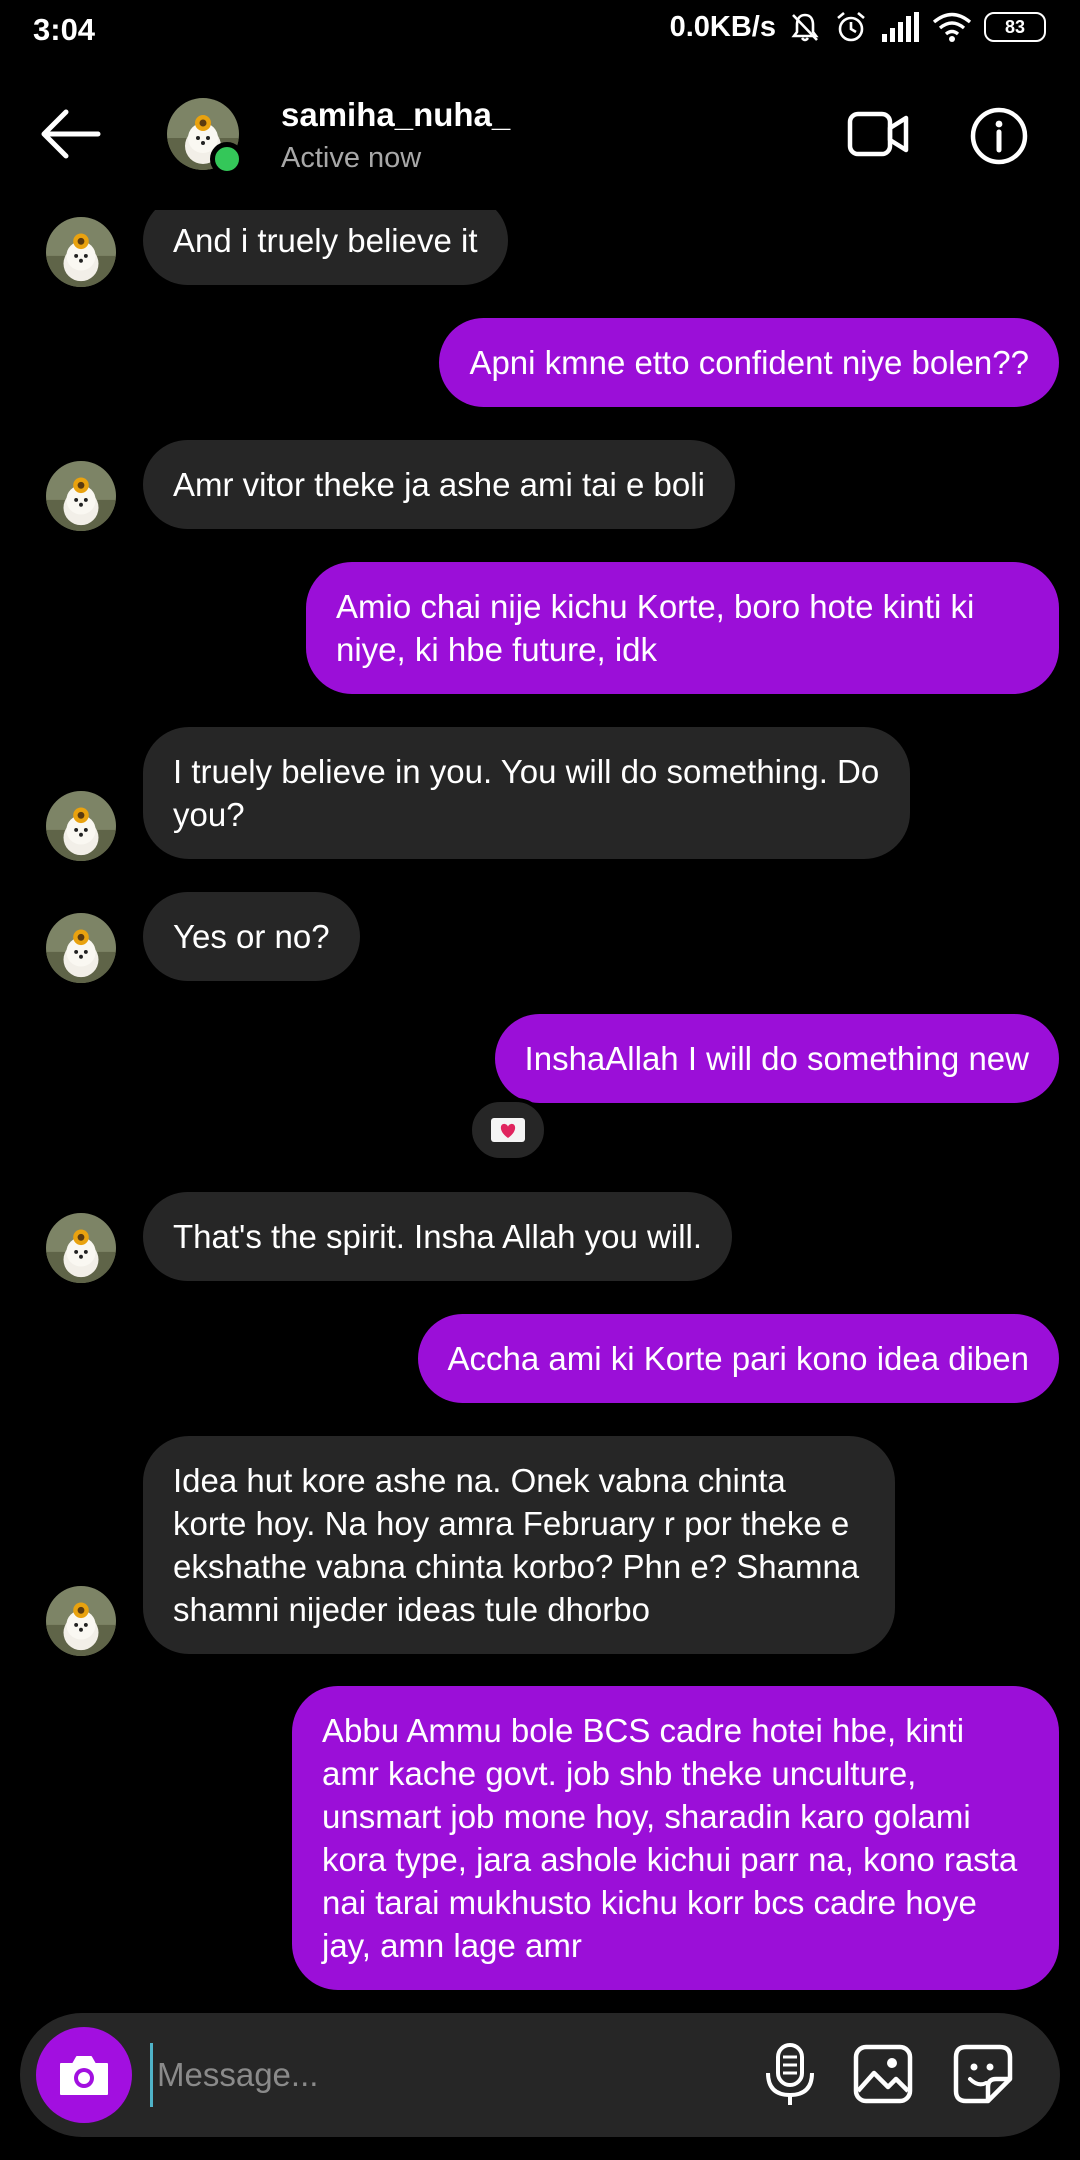 This screenshot has height=2160, width=1080. I want to click on outgoing-message: InshaAllah I will do something new, so click(776, 1058).